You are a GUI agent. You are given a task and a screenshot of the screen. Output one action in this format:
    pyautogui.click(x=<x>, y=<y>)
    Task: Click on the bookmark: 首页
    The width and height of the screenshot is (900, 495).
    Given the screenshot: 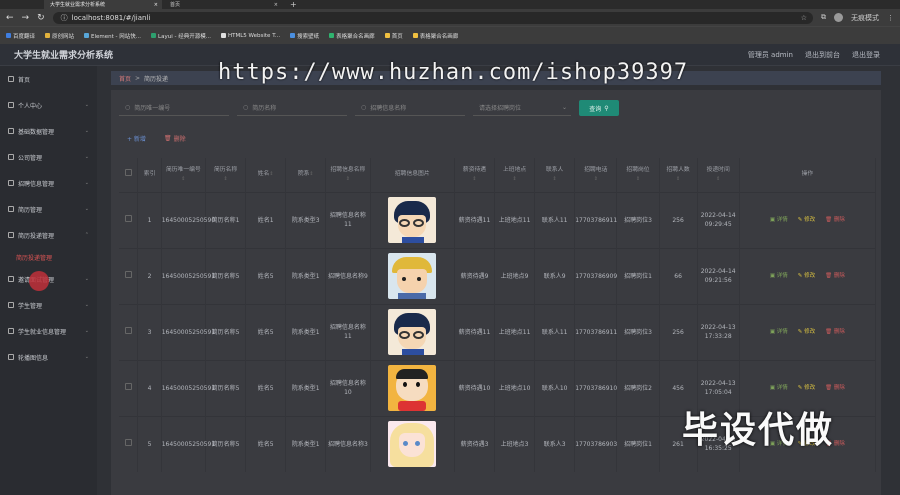 What is the action you would take?
    pyautogui.click(x=393, y=36)
    